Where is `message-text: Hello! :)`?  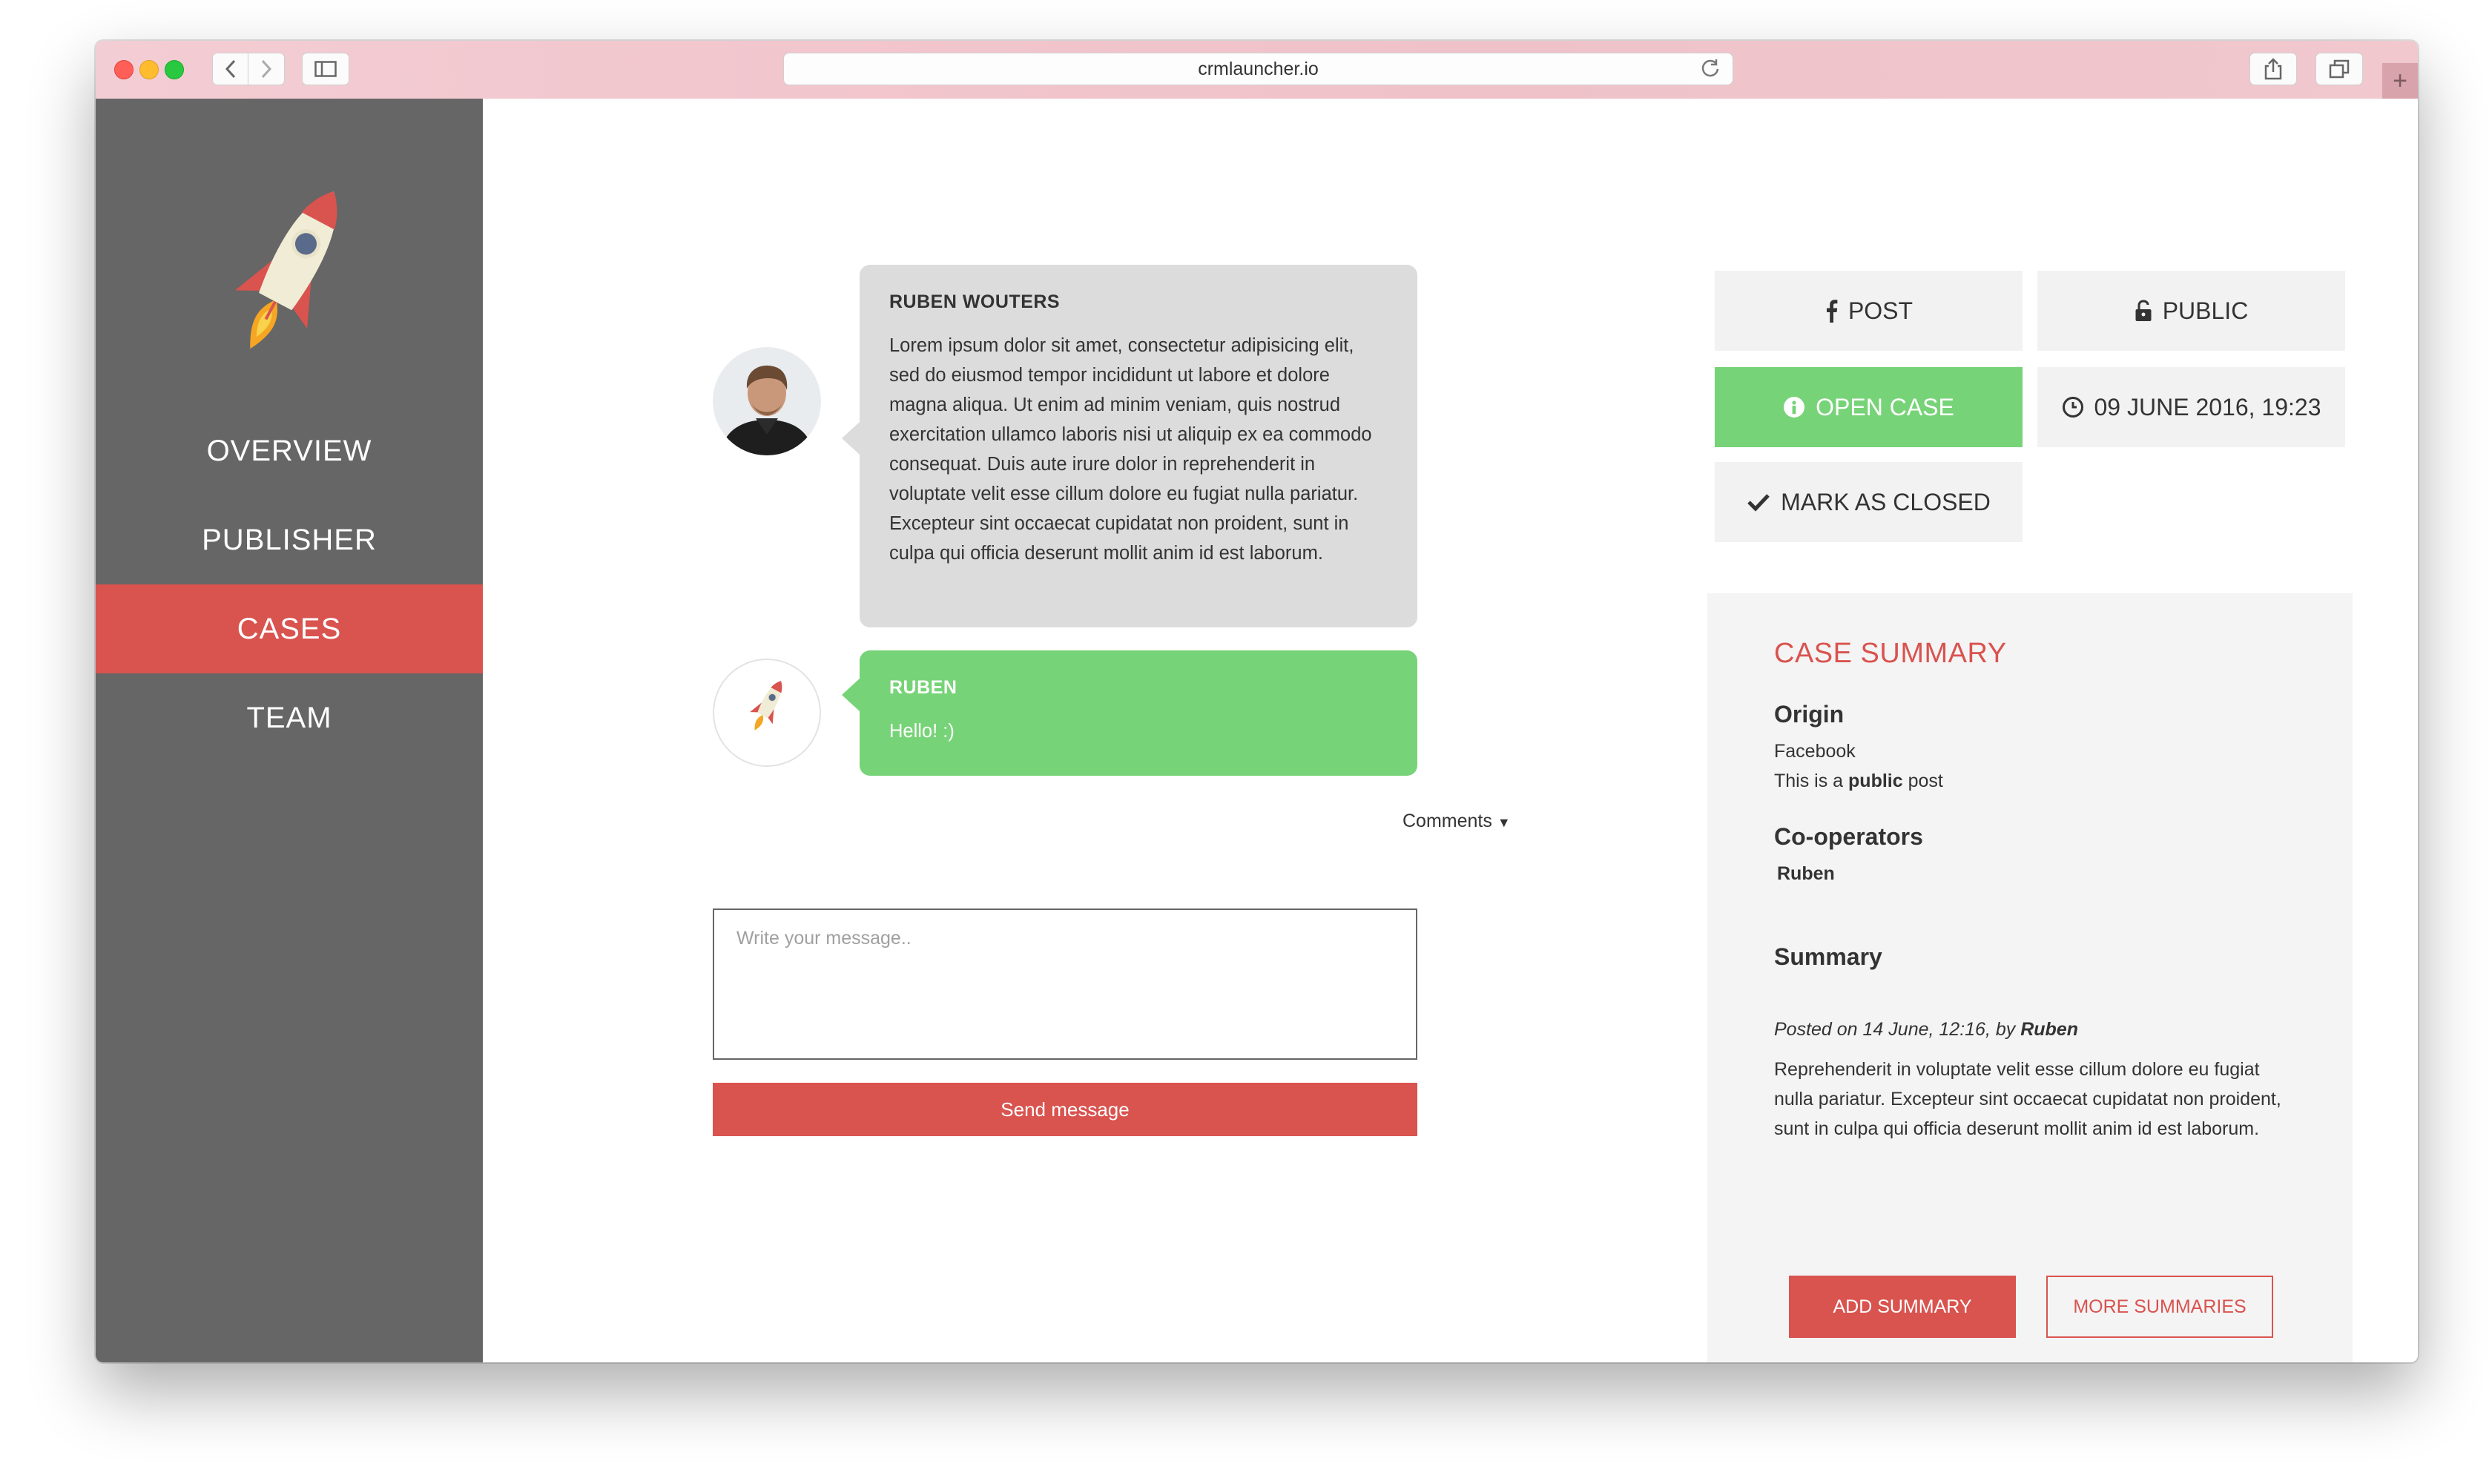 message-text: Hello! :) is located at coordinates (922, 731).